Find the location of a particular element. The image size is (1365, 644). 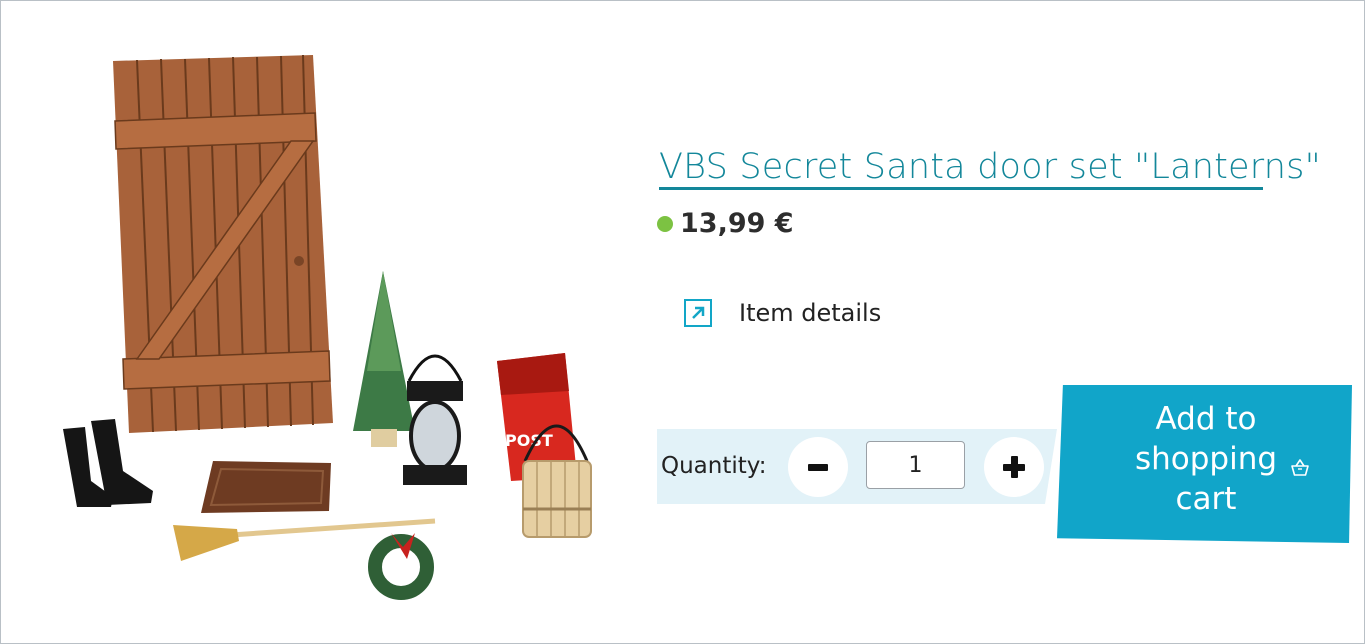

increase-quantity-button is located at coordinates (1014, 467).